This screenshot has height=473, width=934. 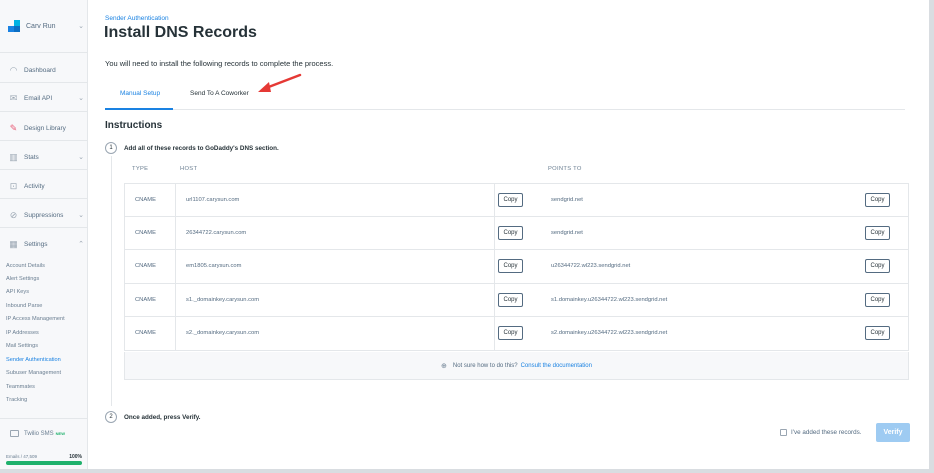 What do you see at coordinates (280, 82) in the screenshot?
I see `annotation-arrow-icon` at bounding box center [280, 82].